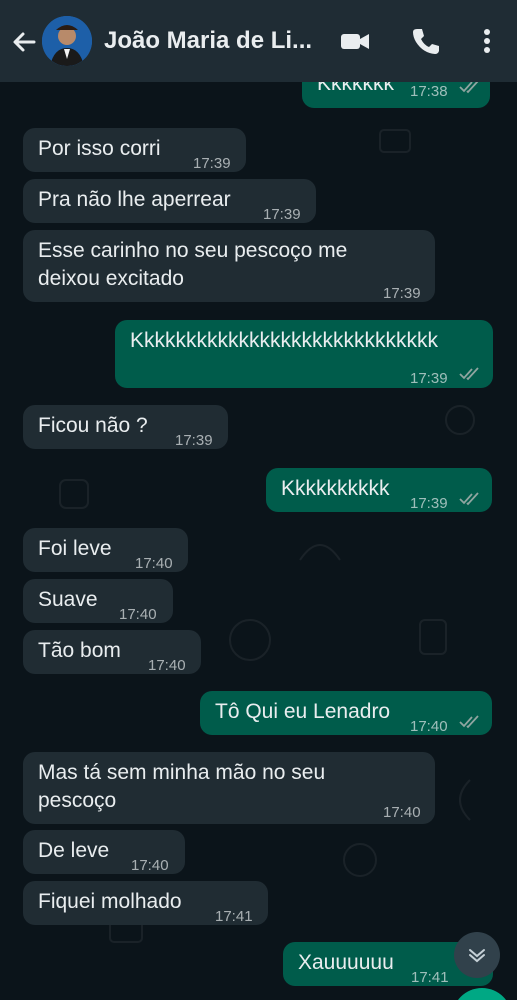  I want to click on message-text: Suave, so click(68, 599).